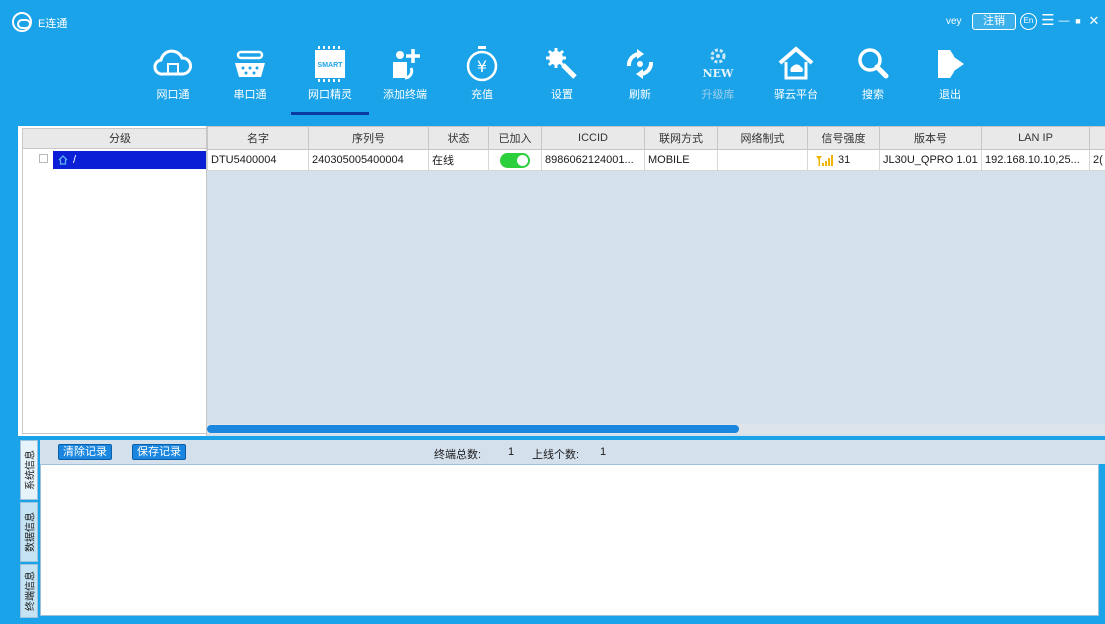 The width and height of the screenshot is (1105, 624). I want to click on toolbar-item-recharge: ¥ 充值, so click(482, 81).